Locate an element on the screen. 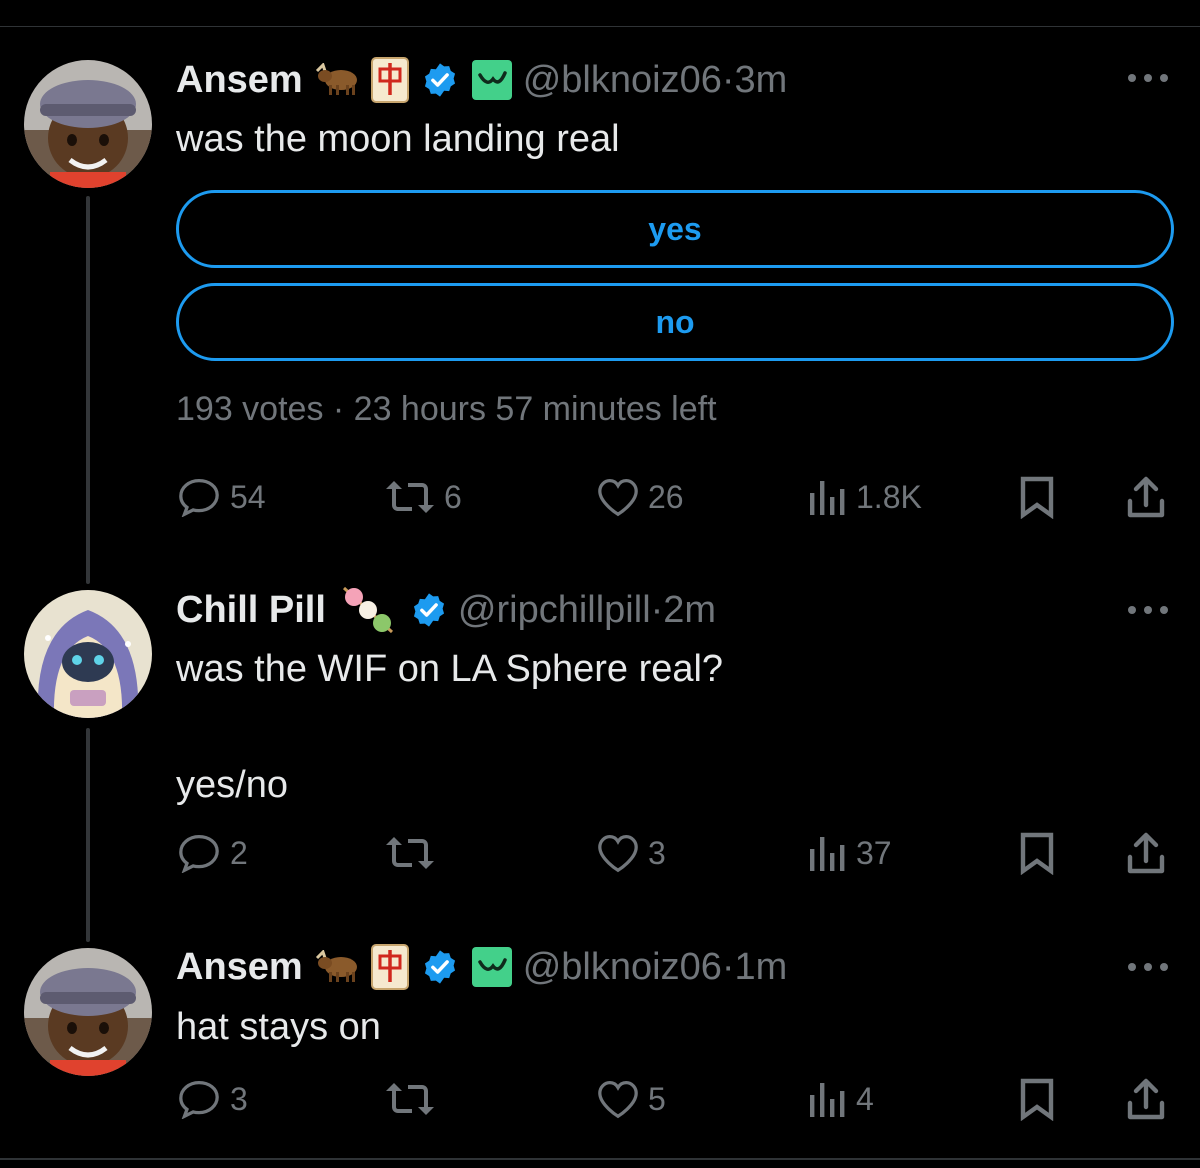 The height and width of the screenshot is (1168, 1200). like-count: 3 is located at coordinates (657, 852).